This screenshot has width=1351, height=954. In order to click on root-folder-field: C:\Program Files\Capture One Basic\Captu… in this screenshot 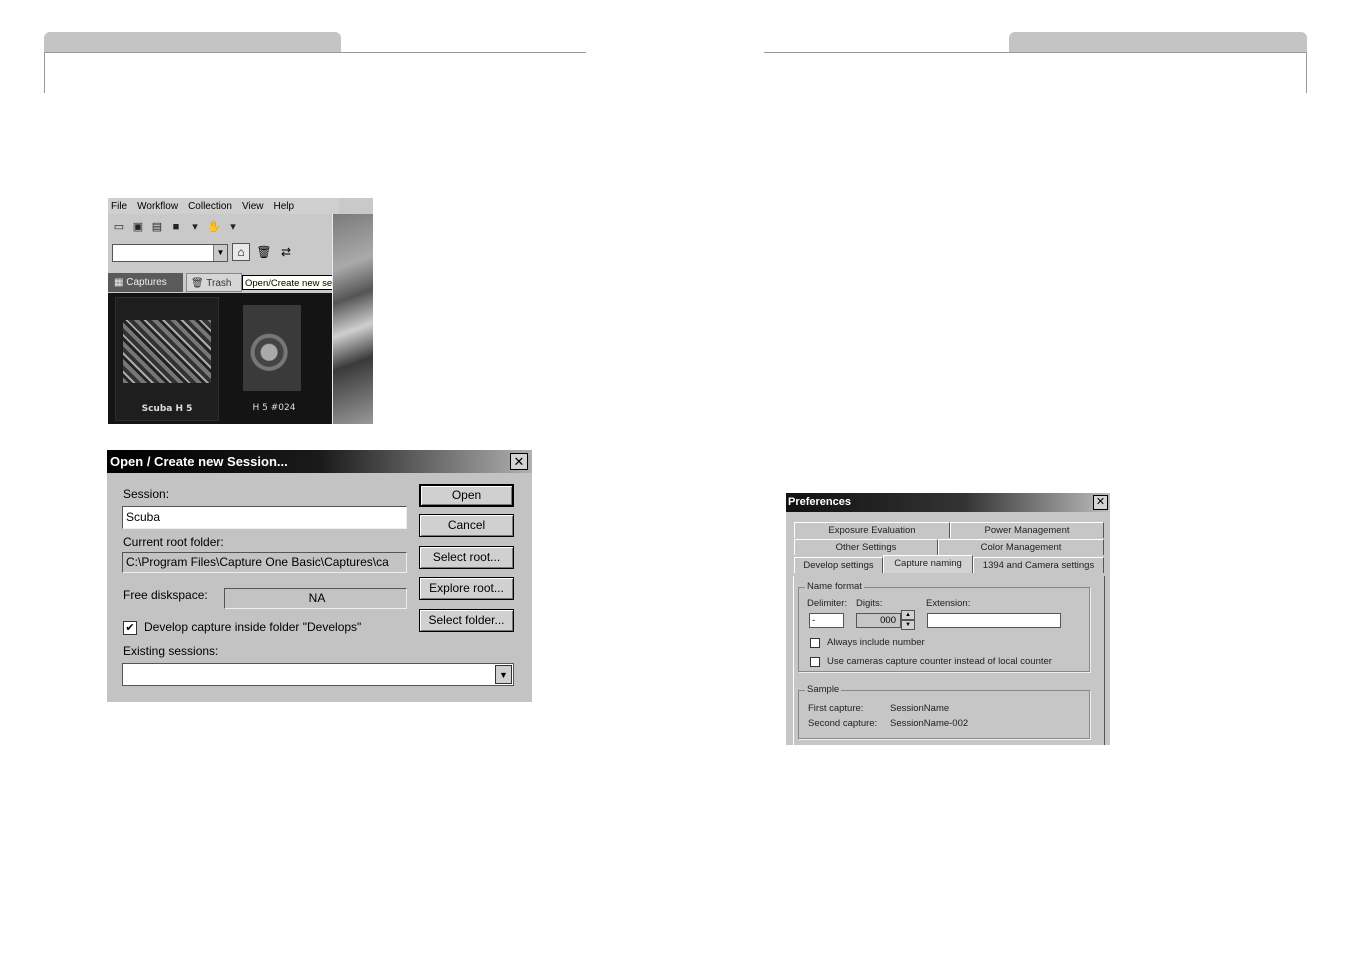, I will do `click(264, 562)`.